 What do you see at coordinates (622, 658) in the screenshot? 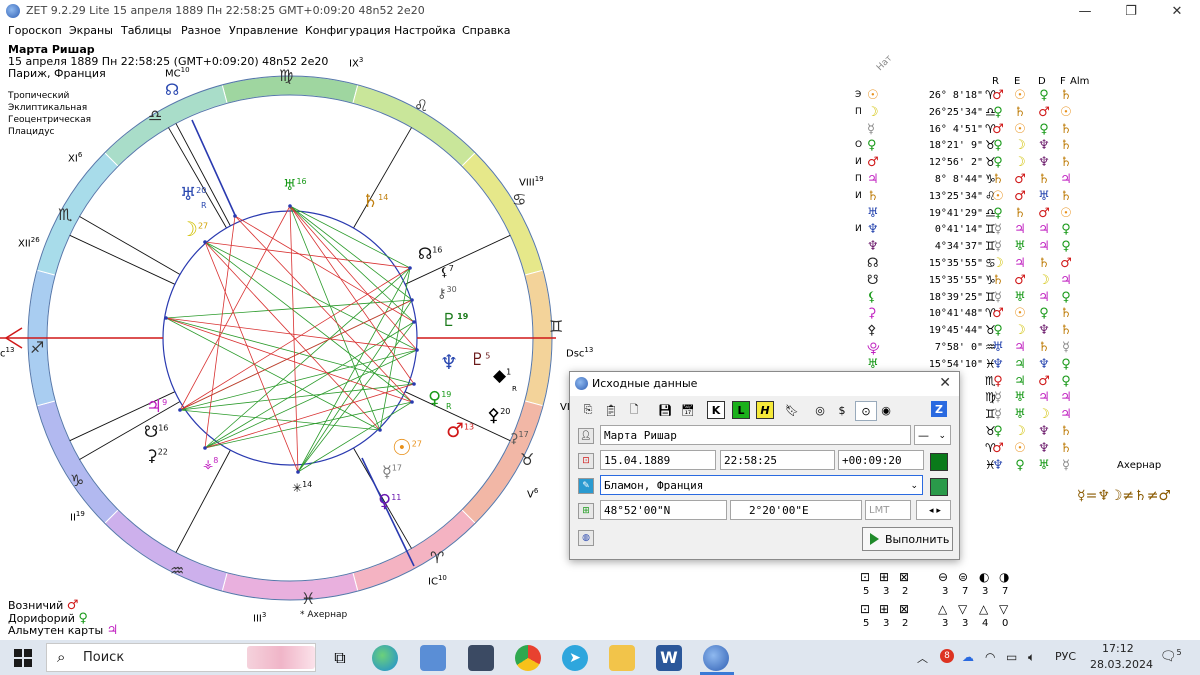
I see `explorer-icon` at bounding box center [622, 658].